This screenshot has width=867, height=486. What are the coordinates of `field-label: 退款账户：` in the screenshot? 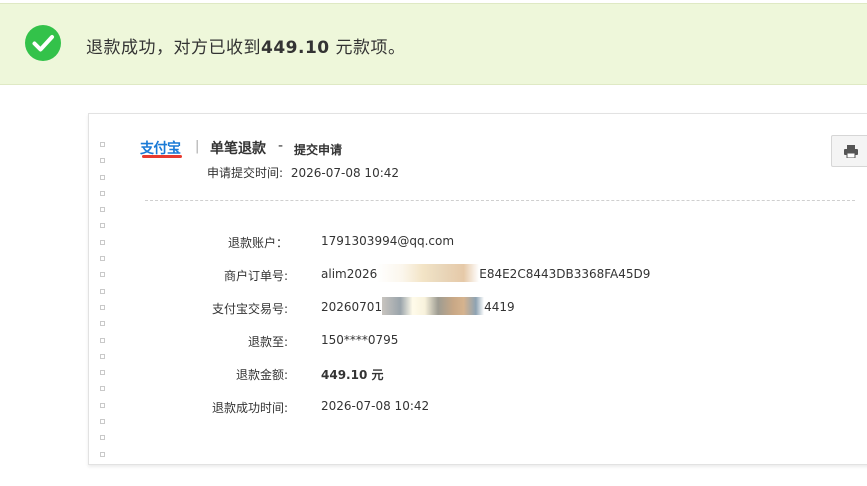 It's located at (257, 243).